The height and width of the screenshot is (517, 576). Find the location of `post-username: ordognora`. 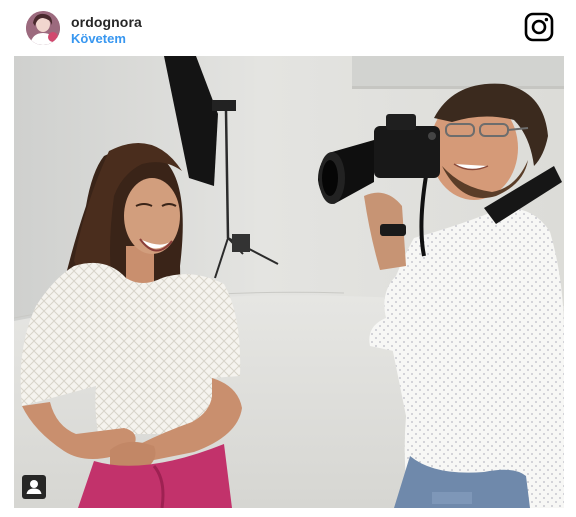

post-username: ordognora is located at coordinates (106, 22).